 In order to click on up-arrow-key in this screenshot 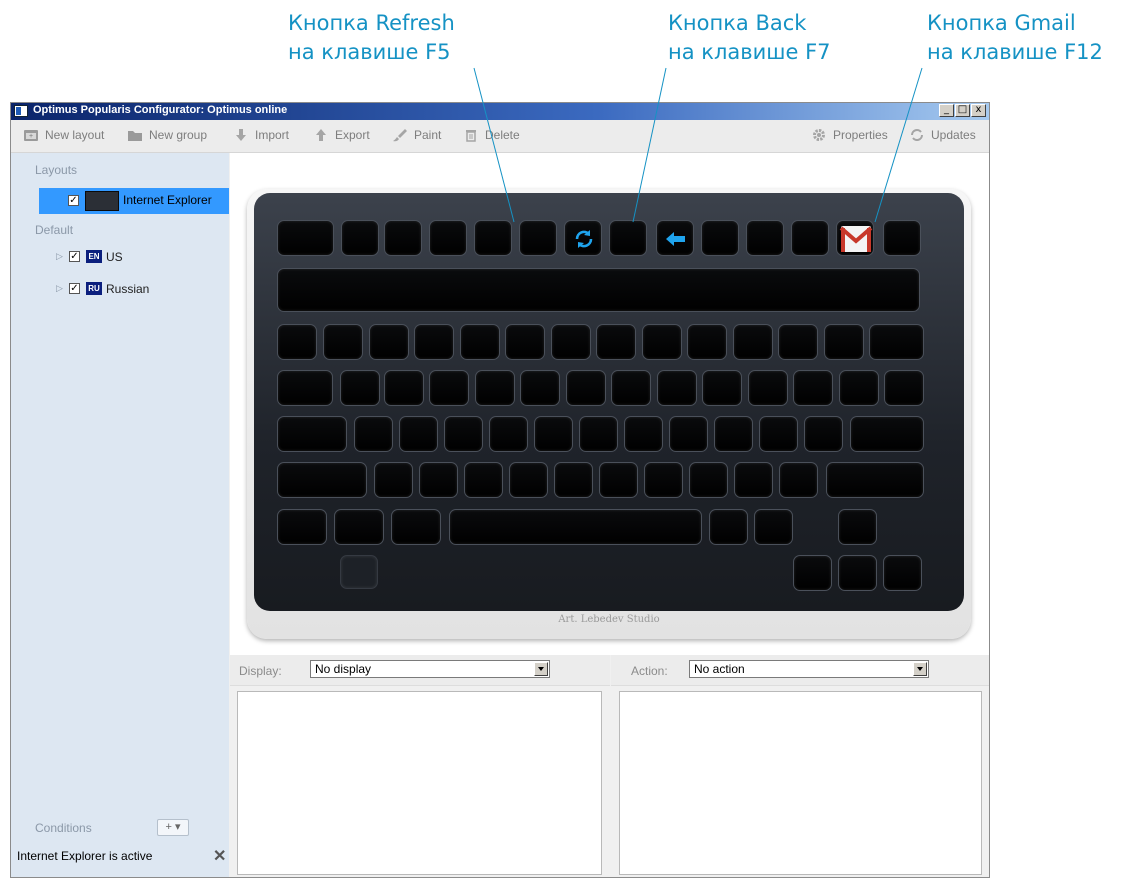, I will do `click(857, 527)`.